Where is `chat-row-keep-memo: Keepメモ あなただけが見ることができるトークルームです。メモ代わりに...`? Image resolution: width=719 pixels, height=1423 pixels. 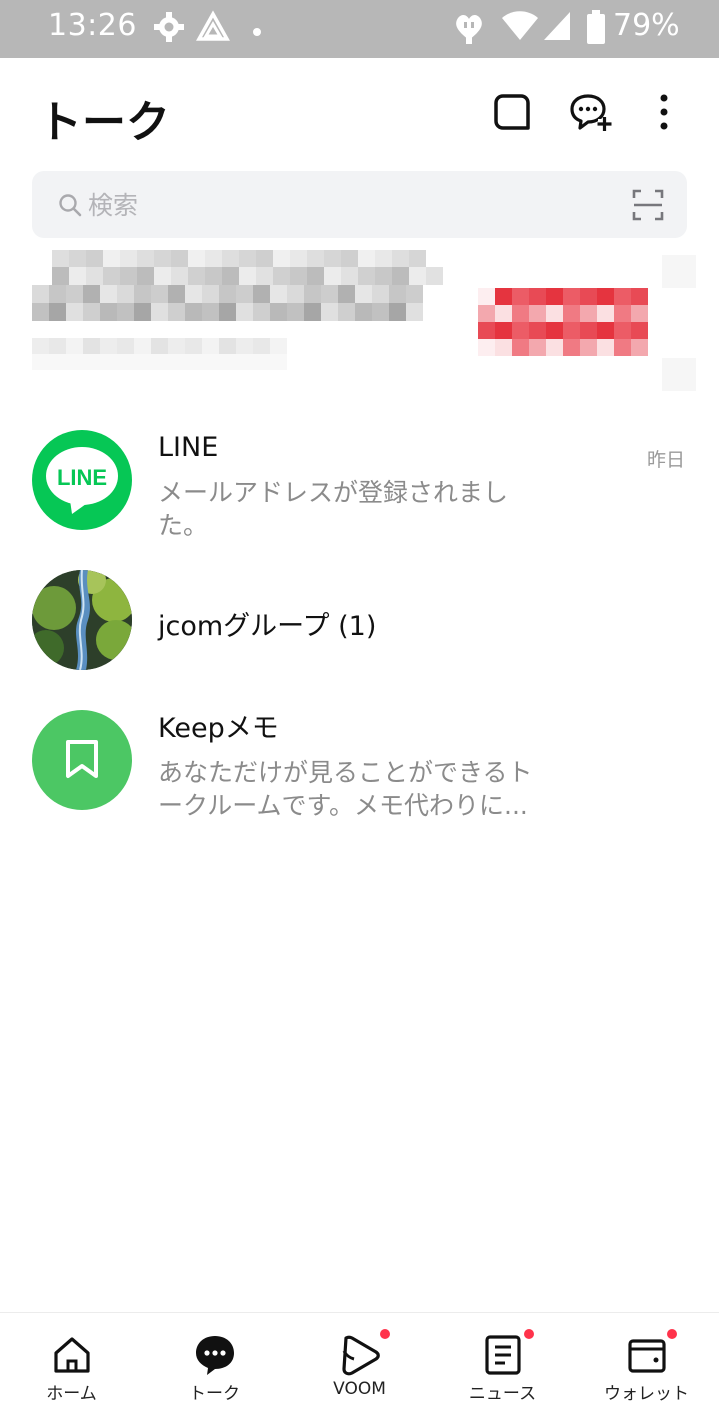 chat-row-keep-memo: Keepメモ あなただけが見ることができるトークルームです。メモ代わりに... is located at coordinates (359, 760).